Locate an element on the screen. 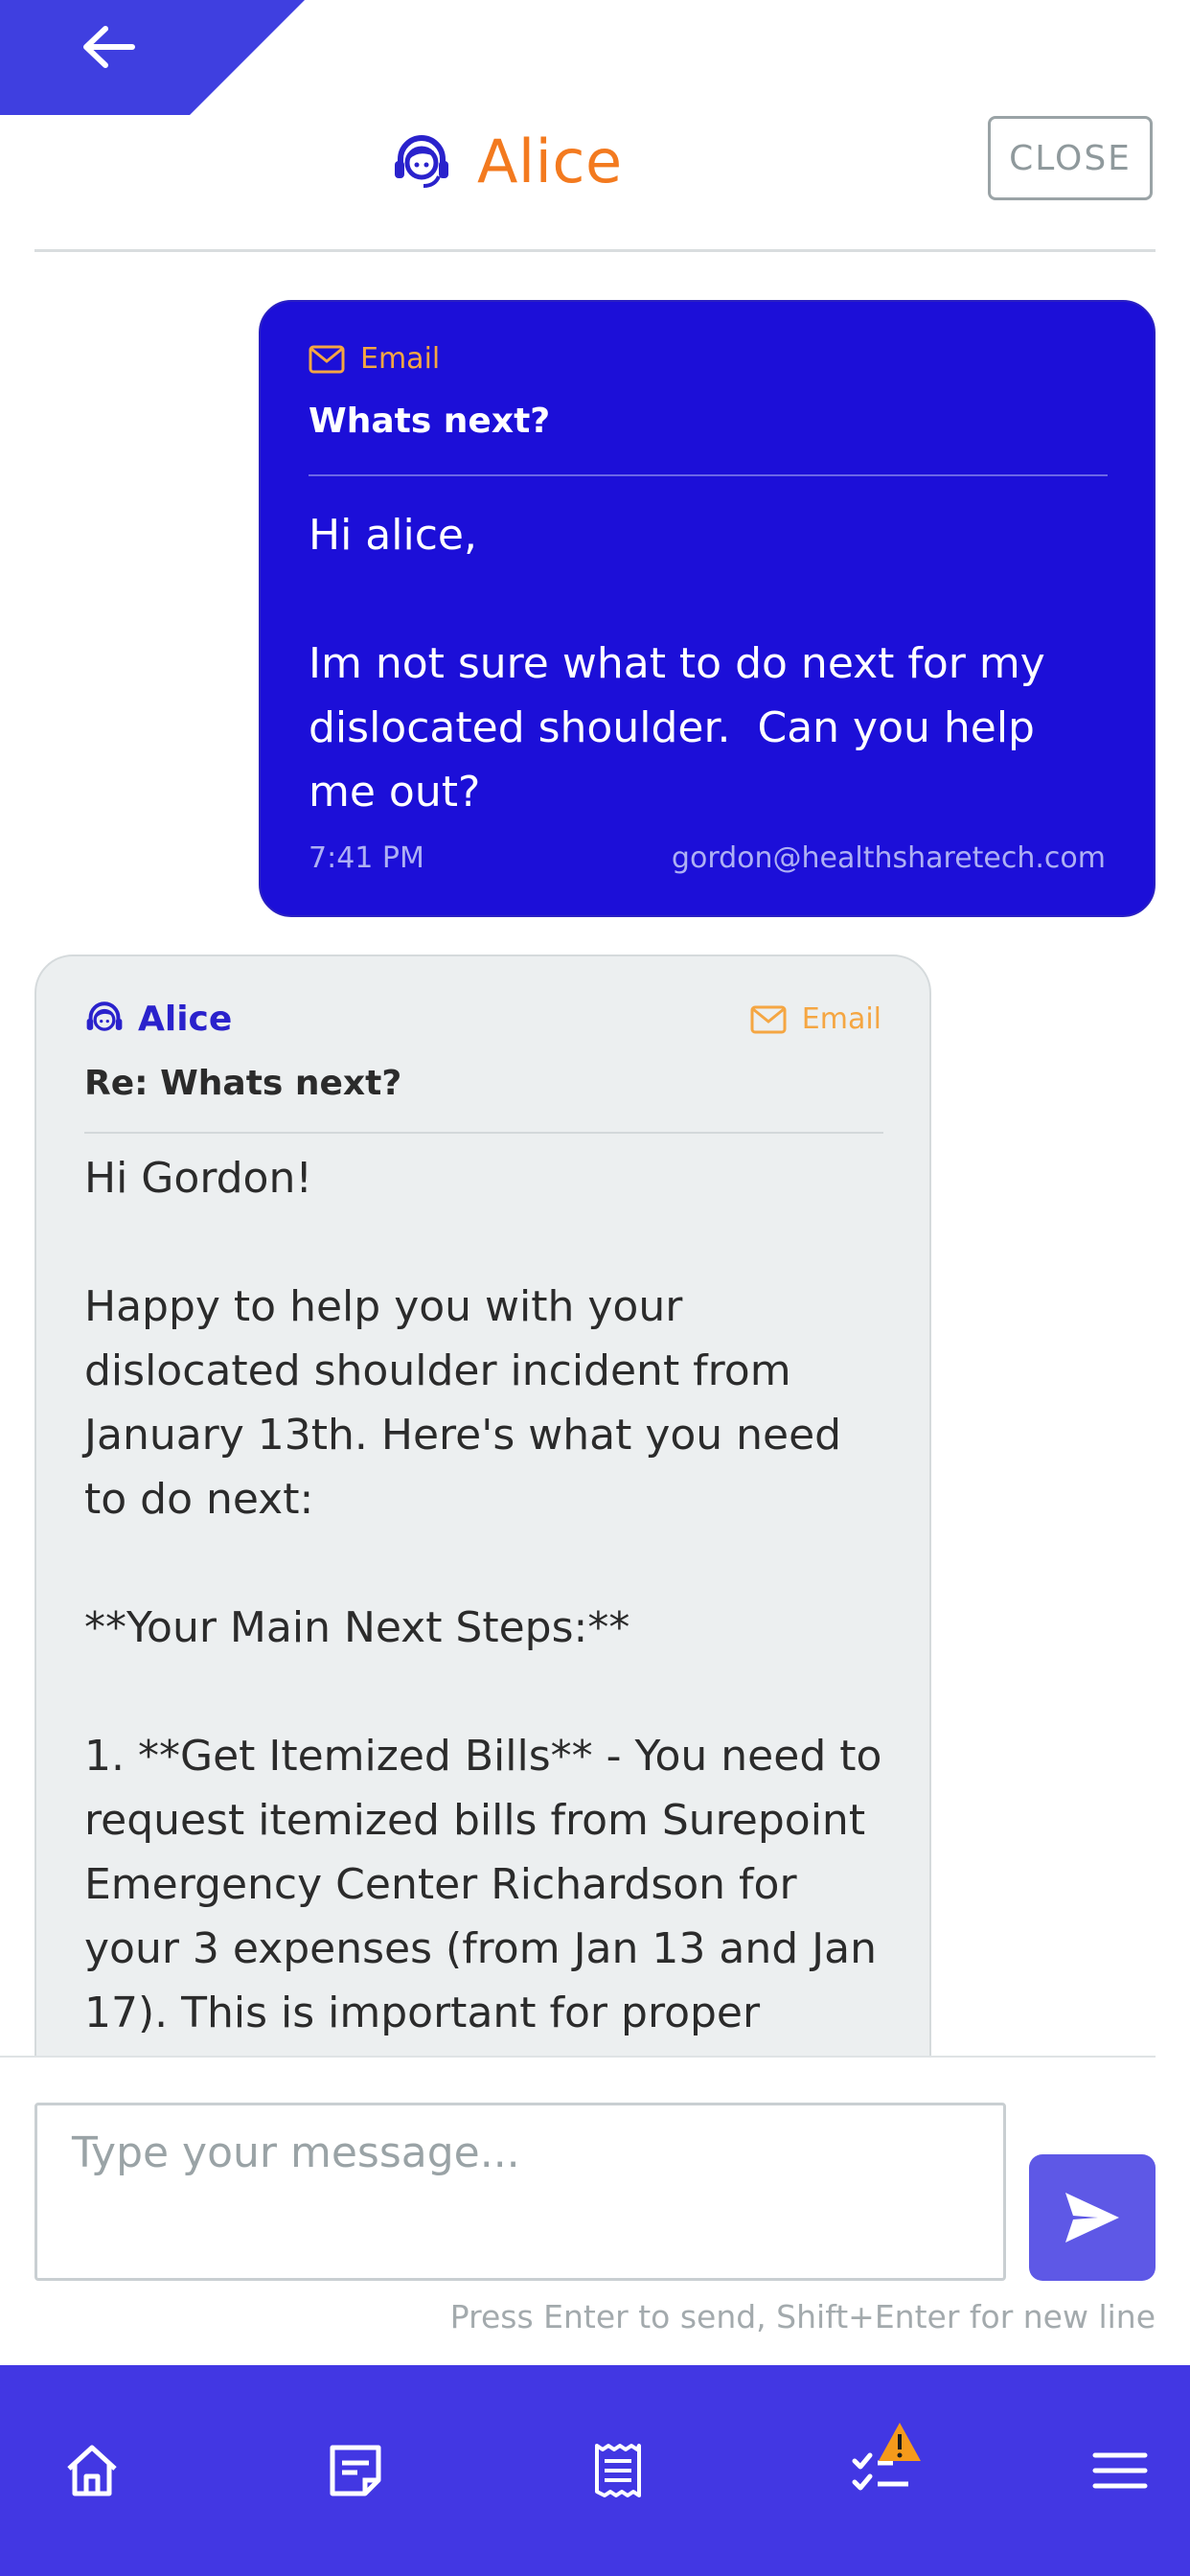  nav-menu is located at coordinates (1120, 2470).